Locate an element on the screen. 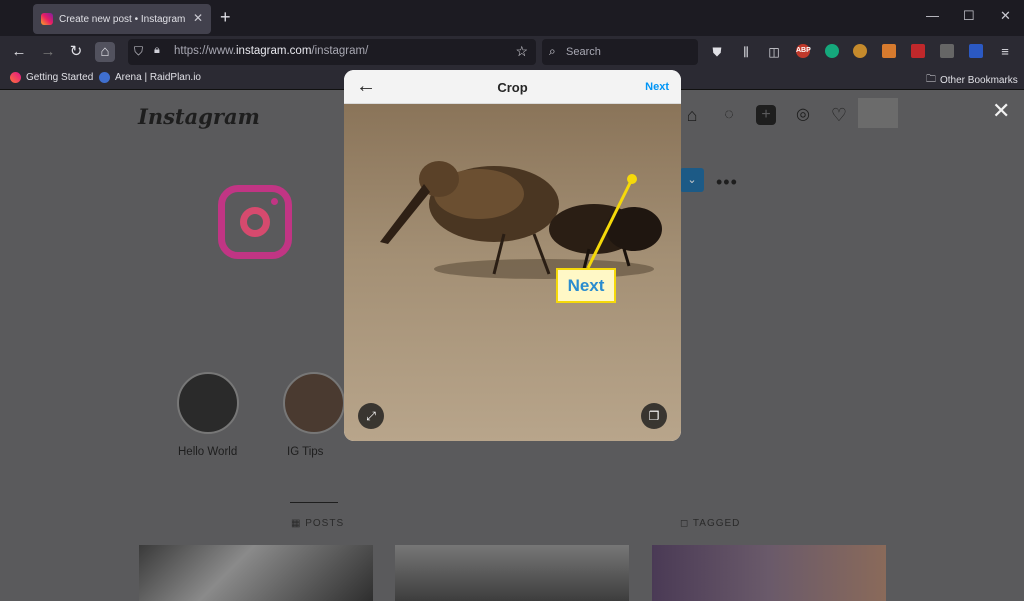  new-tab-button: + is located at coordinates (225, 17).